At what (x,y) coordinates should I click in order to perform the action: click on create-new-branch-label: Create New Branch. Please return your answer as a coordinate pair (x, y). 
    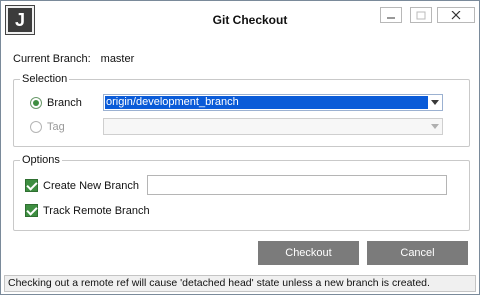
    Looking at the image, I should click on (91, 186).